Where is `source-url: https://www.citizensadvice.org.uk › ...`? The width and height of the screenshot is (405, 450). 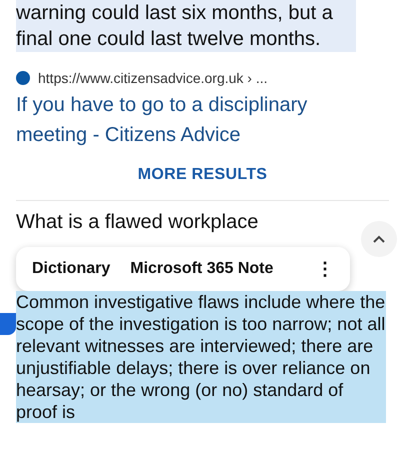
source-url: https://www.citizensadvice.org.uk › ... is located at coordinates (153, 78).